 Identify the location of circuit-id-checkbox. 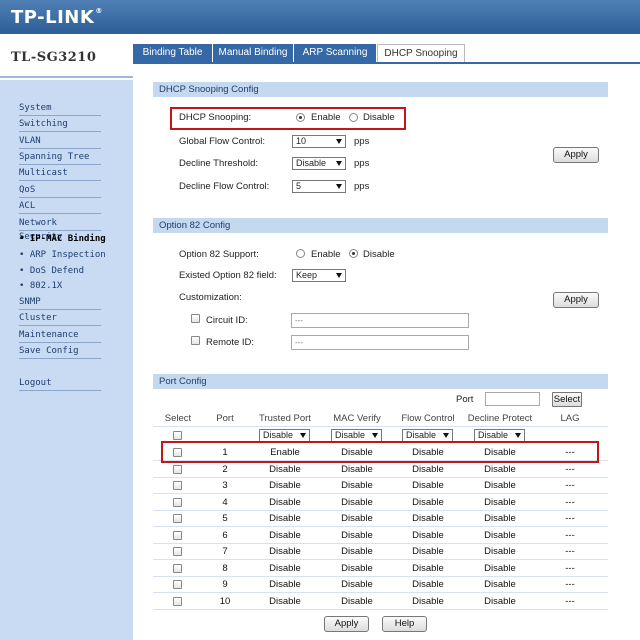
(195, 318).